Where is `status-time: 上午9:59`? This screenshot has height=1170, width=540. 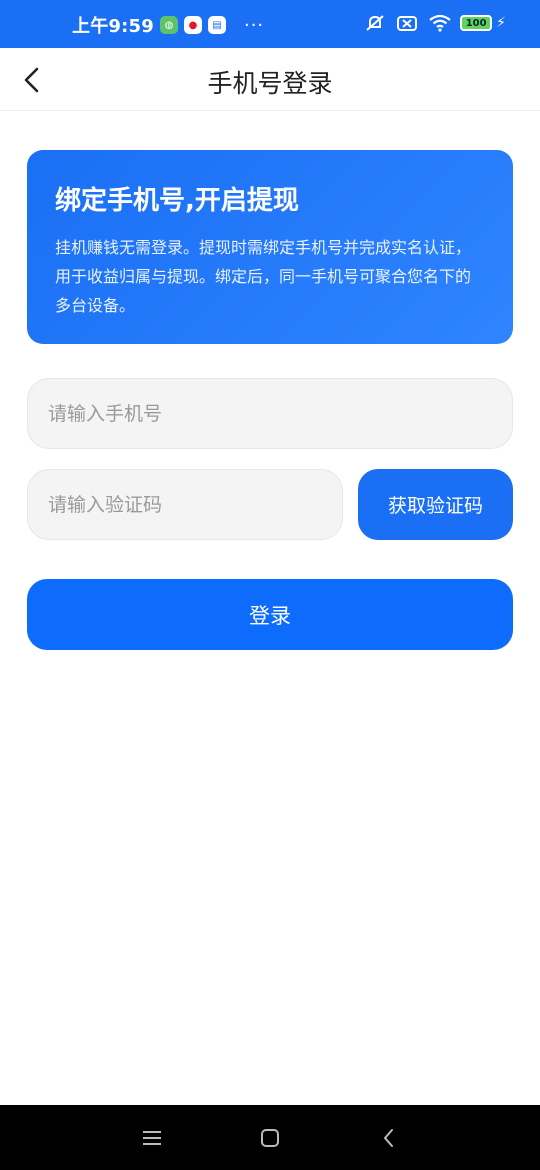 status-time: 上午9:59 is located at coordinates (113, 26).